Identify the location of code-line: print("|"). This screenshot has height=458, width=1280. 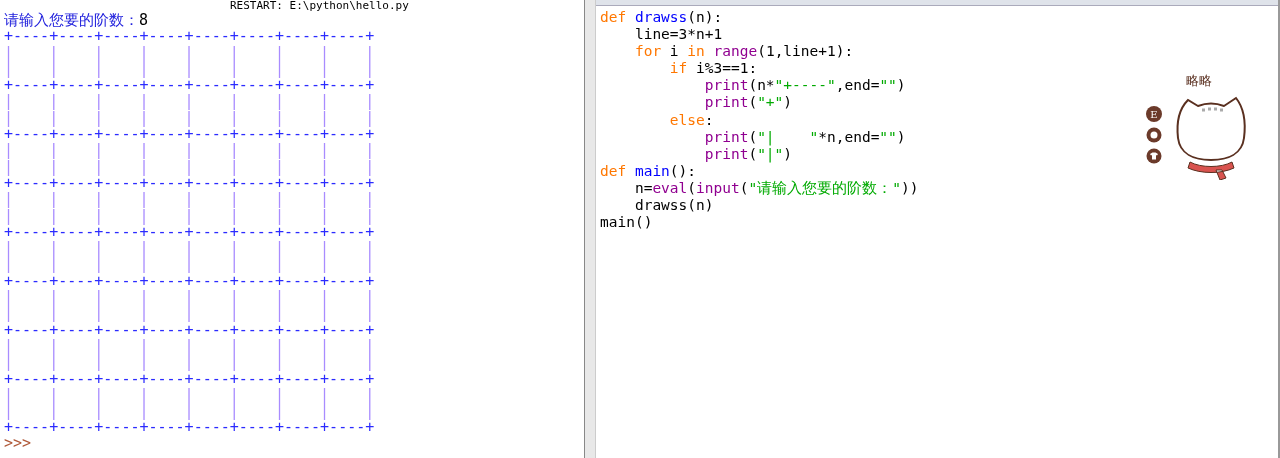
(748, 154).